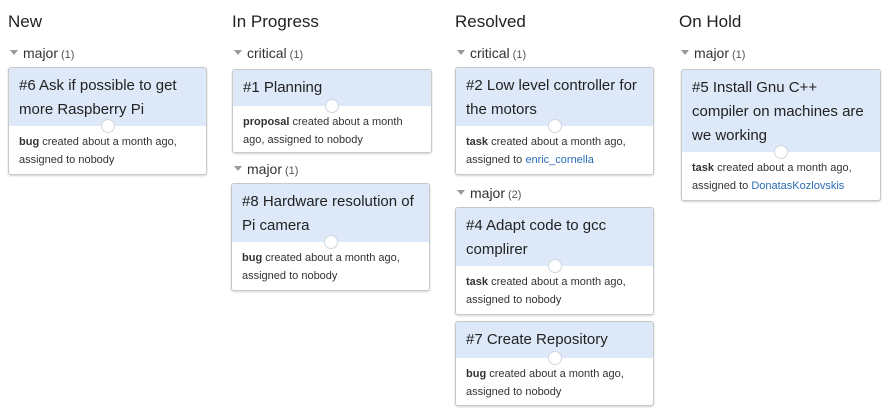 The width and height of the screenshot is (889, 410). Describe the element at coordinates (275, 21) in the screenshot. I see `column-title: In Progress` at that location.